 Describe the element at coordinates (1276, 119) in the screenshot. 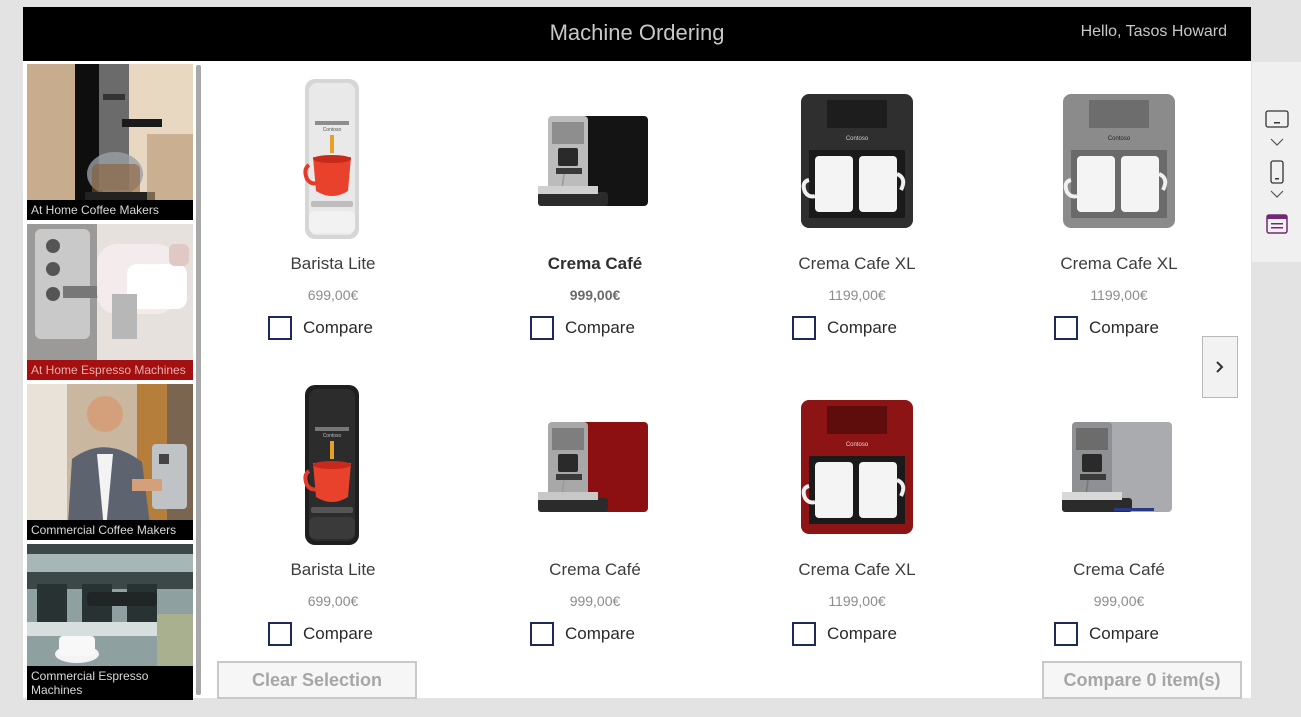

I see `tablet-layout-icon` at that location.